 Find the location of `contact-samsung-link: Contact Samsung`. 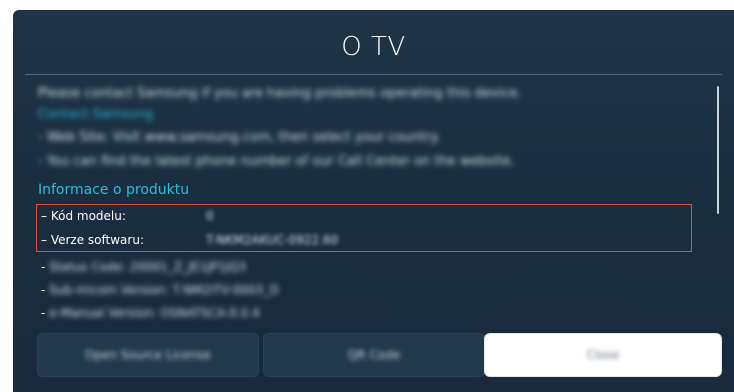

contact-samsung-link: Contact Samsung is located at coordinates (95, 114).